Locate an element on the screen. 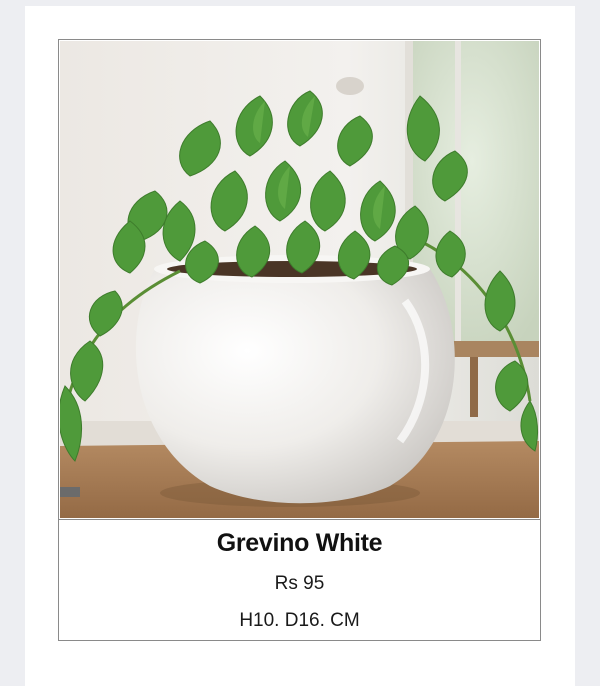  photo-divider is located at coordinates (299, 519).